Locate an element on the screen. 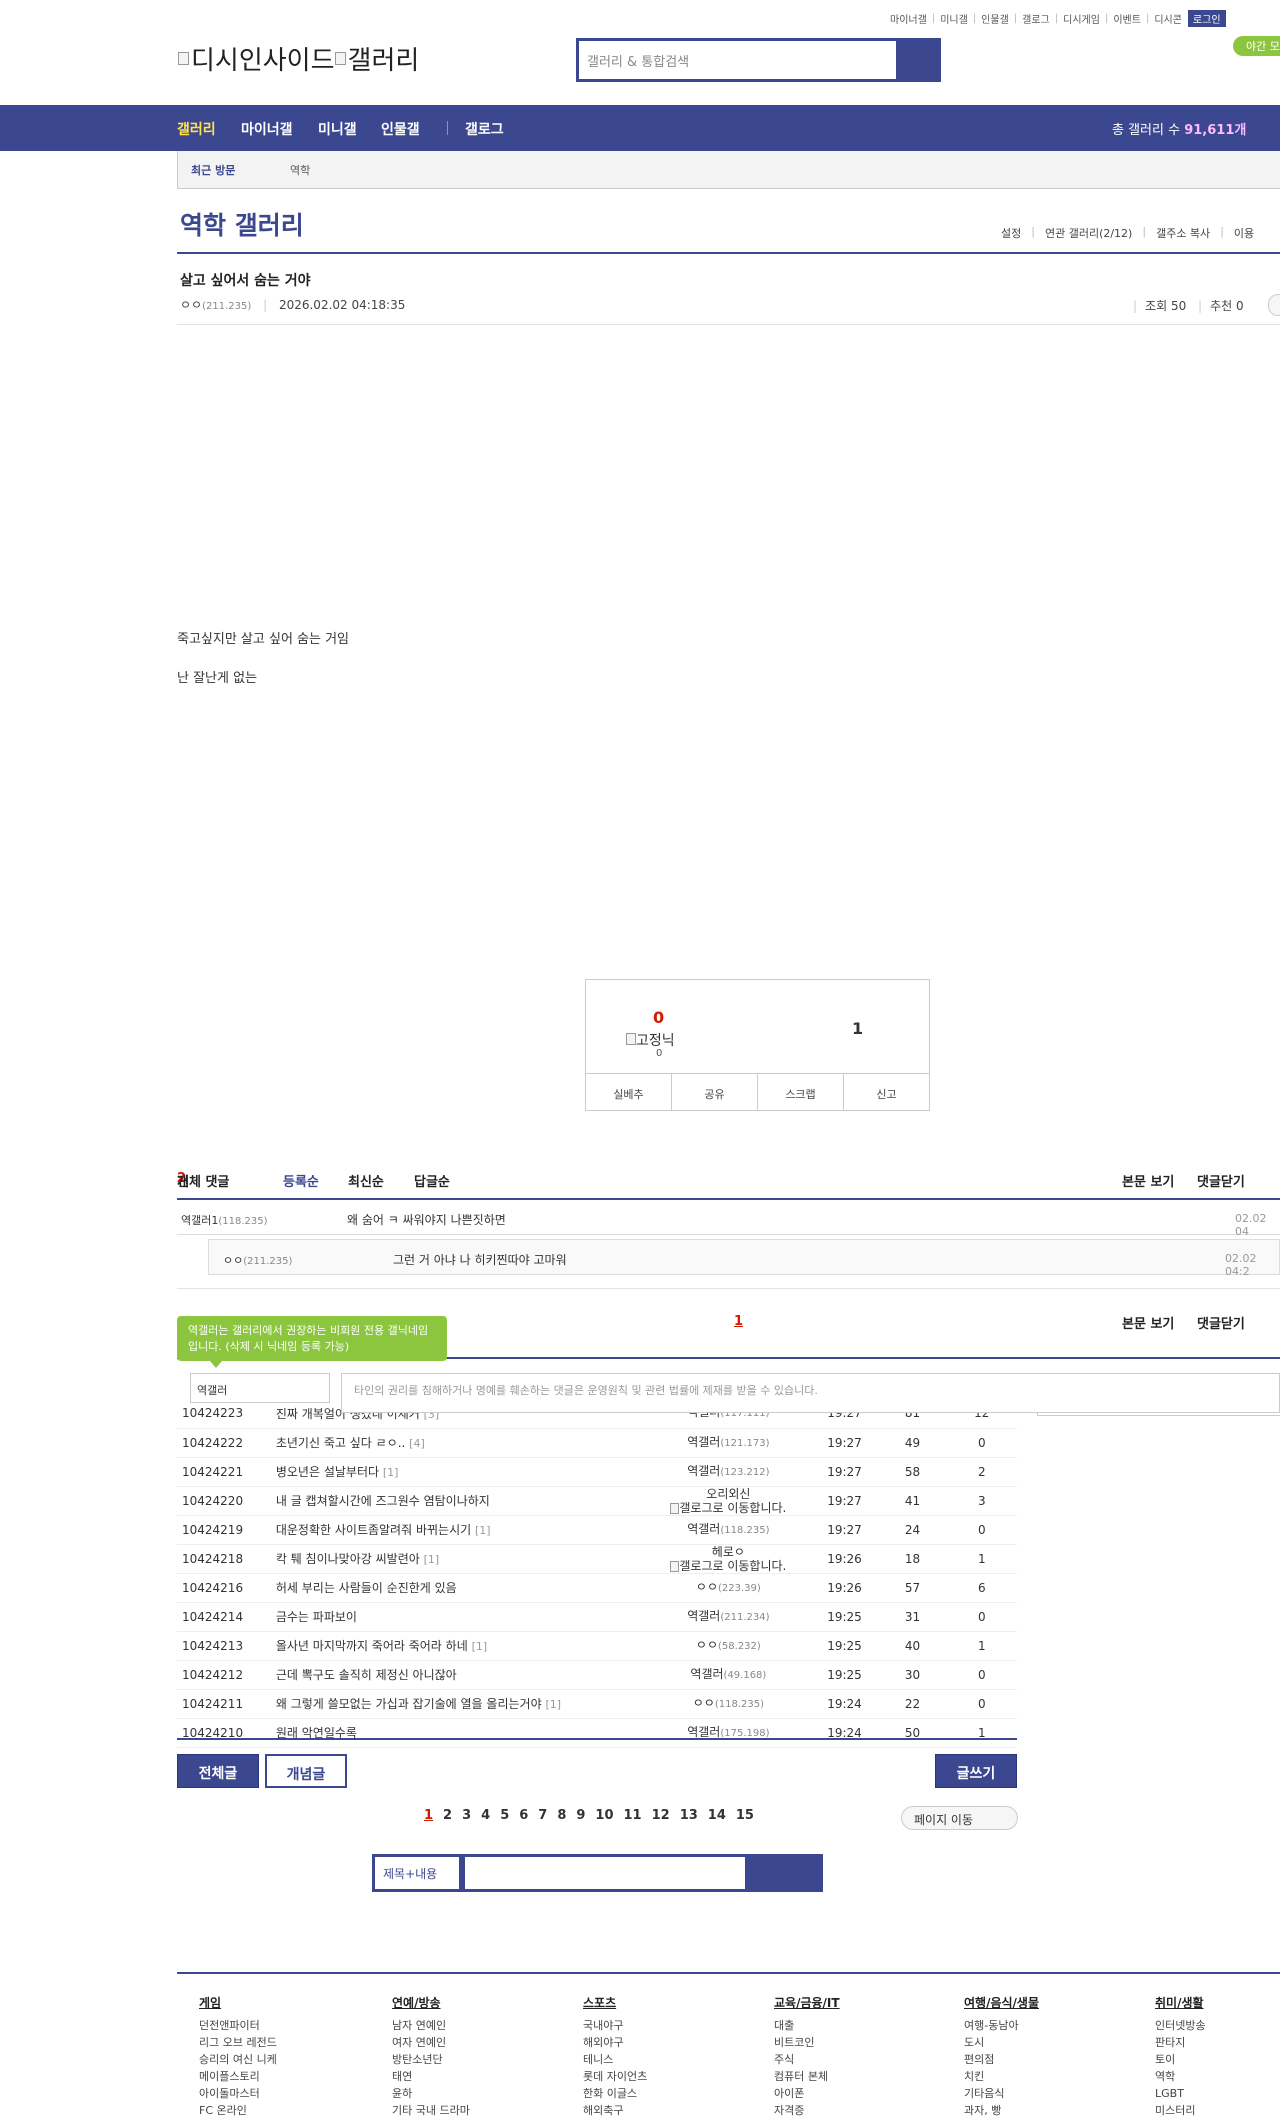  post-author: ㅇㅇ is located at coordinates (191, 305).